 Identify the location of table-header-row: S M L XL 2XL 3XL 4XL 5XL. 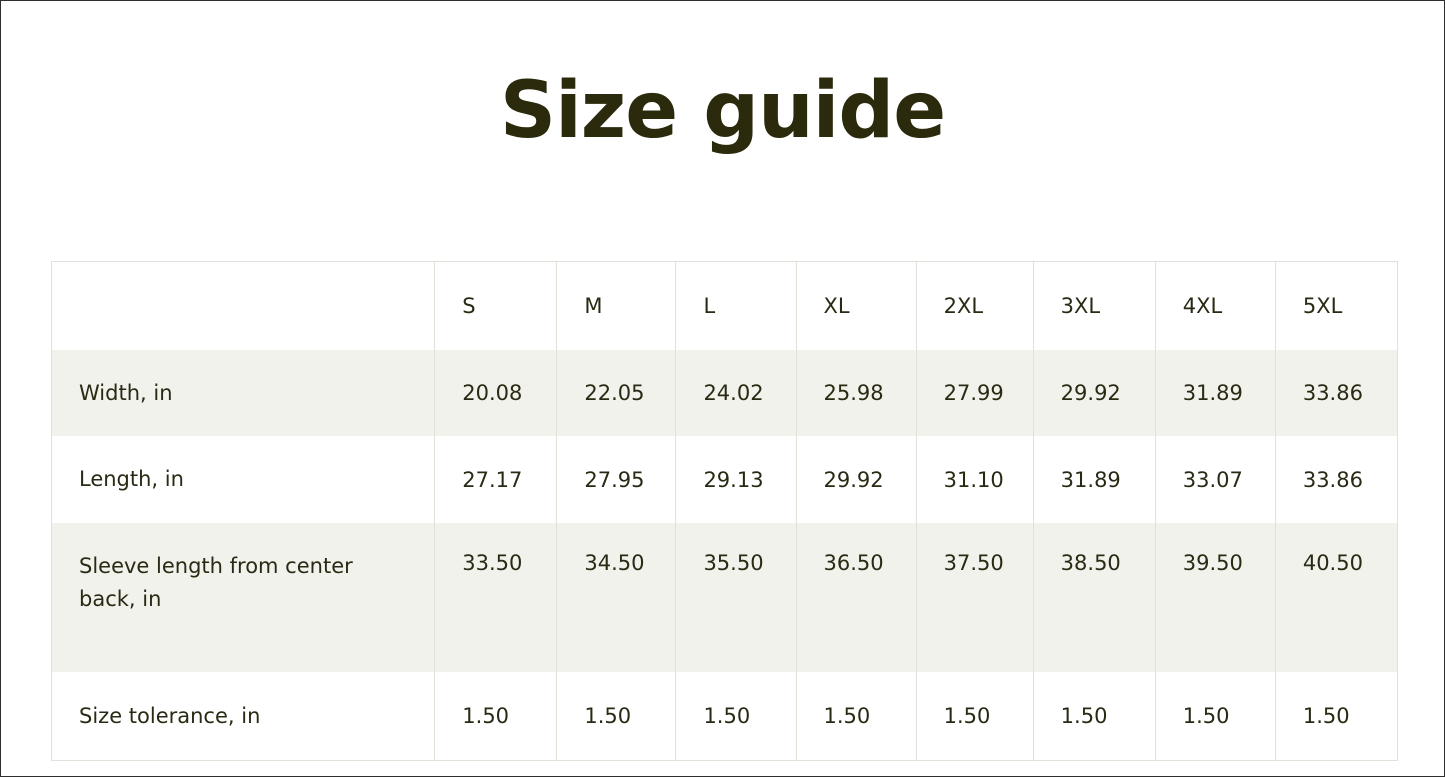
(724, 305).